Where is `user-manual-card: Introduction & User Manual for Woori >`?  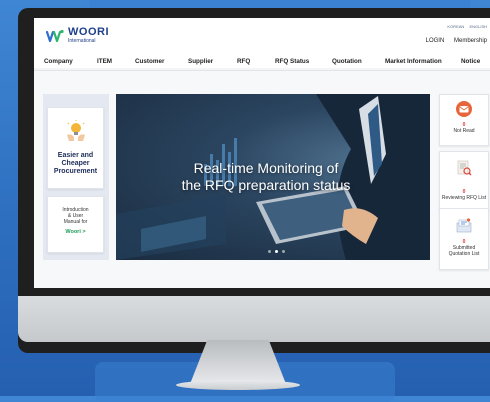
user-manual-card: Introduction & User Manual for Woori > is located at coordinates (75, 224).